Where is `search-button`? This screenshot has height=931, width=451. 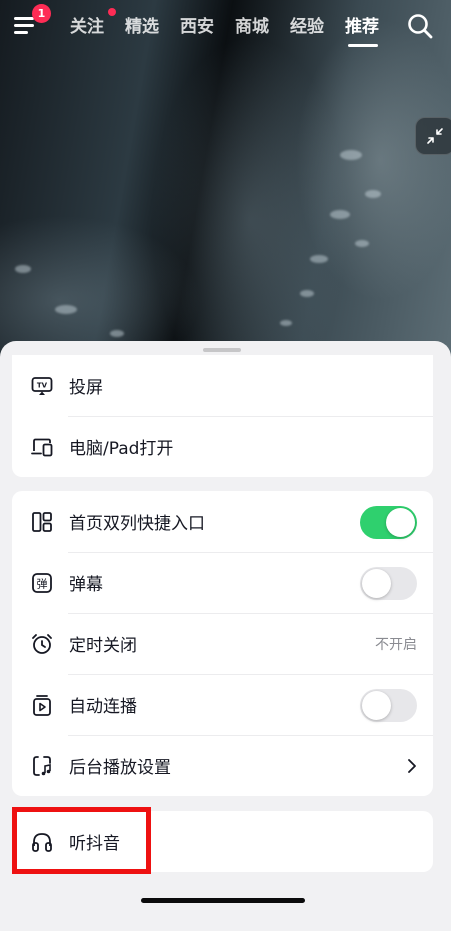 search-button is located at coordinates (420, 26).